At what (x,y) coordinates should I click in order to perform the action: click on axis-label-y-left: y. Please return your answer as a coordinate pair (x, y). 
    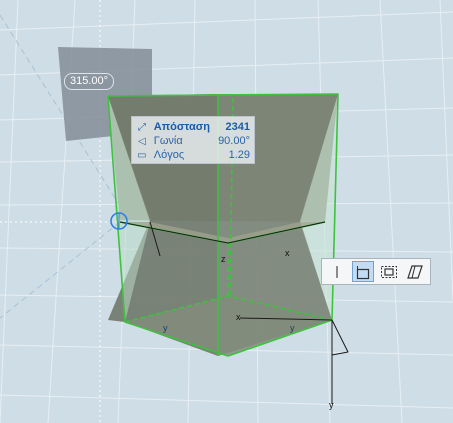
    Looking at the image, I should click on (165, 328).